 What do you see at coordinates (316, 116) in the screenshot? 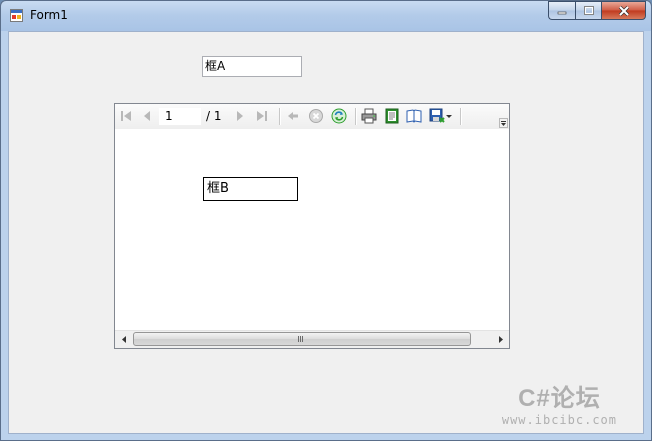
I see `stop-icon` at bounding box center [316, 116].